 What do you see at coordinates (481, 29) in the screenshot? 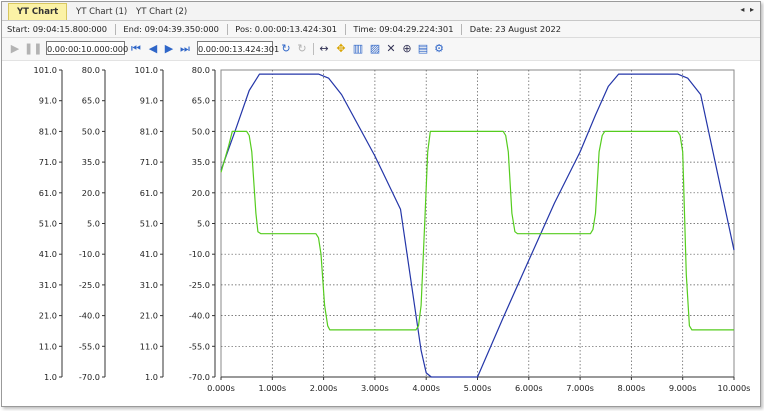
I see `date-label: Date:` at bounding box center [481, 29].